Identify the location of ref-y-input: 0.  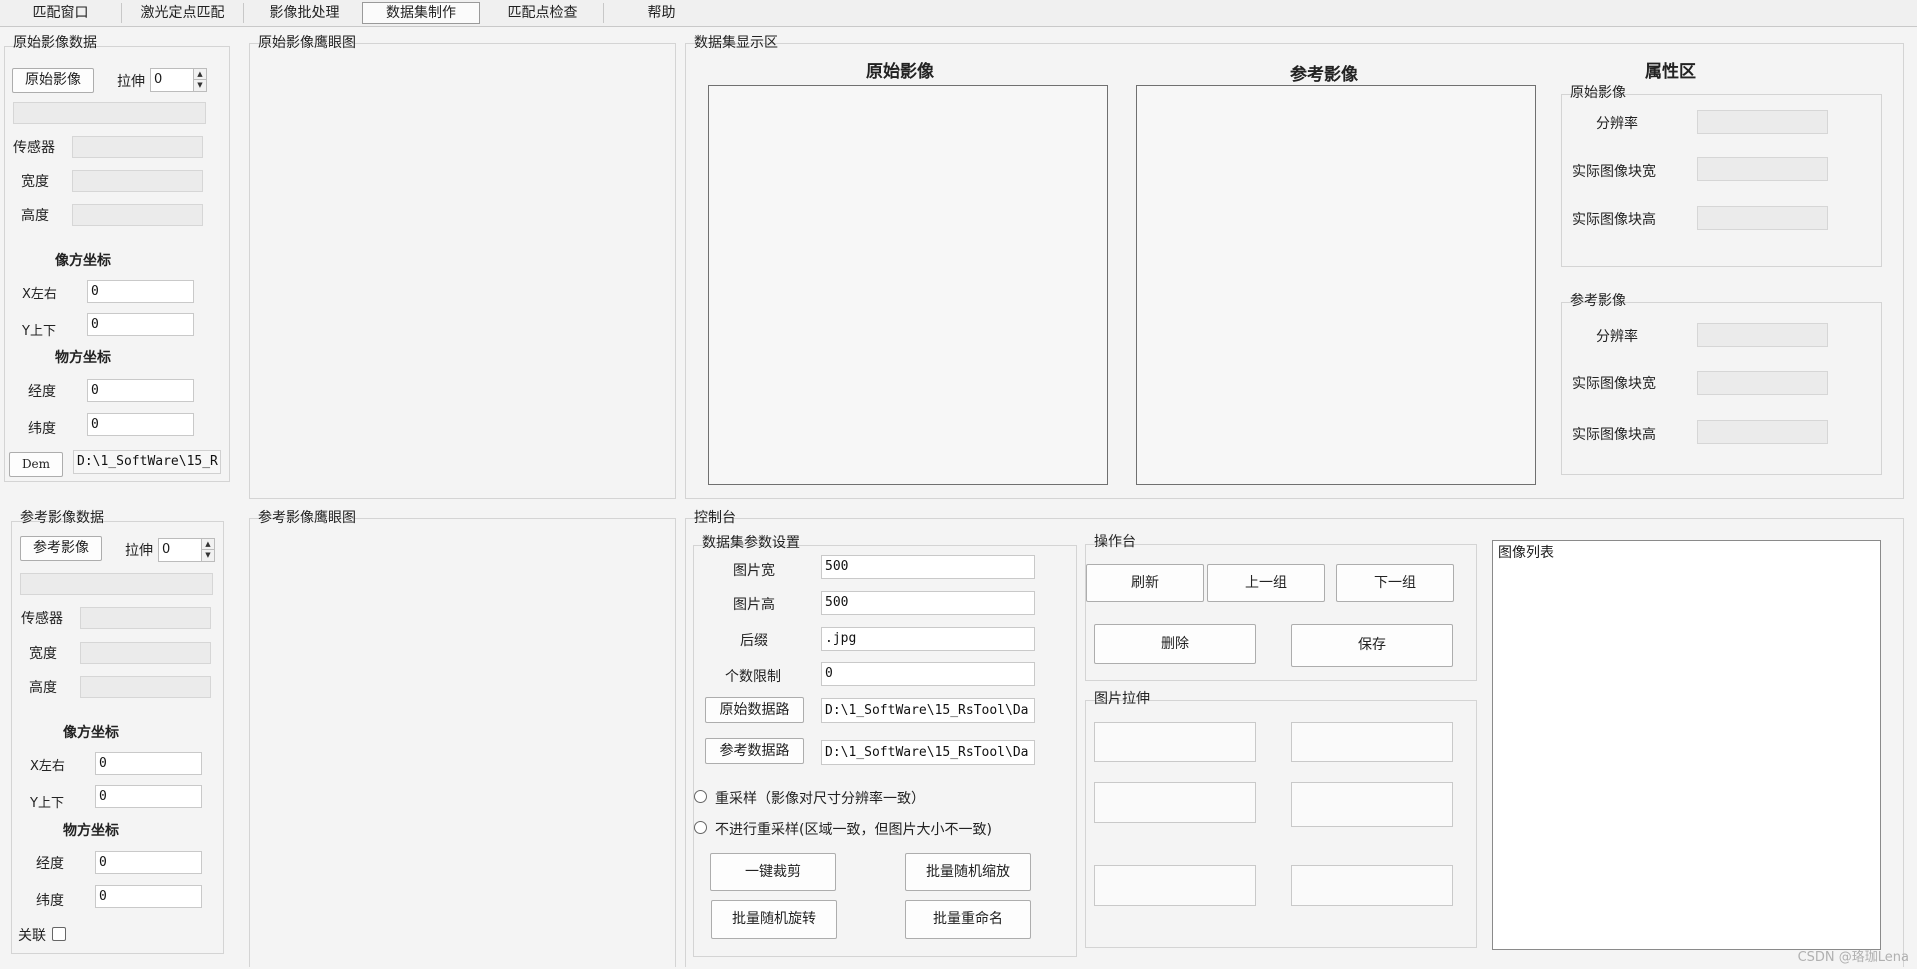
(148, 796).